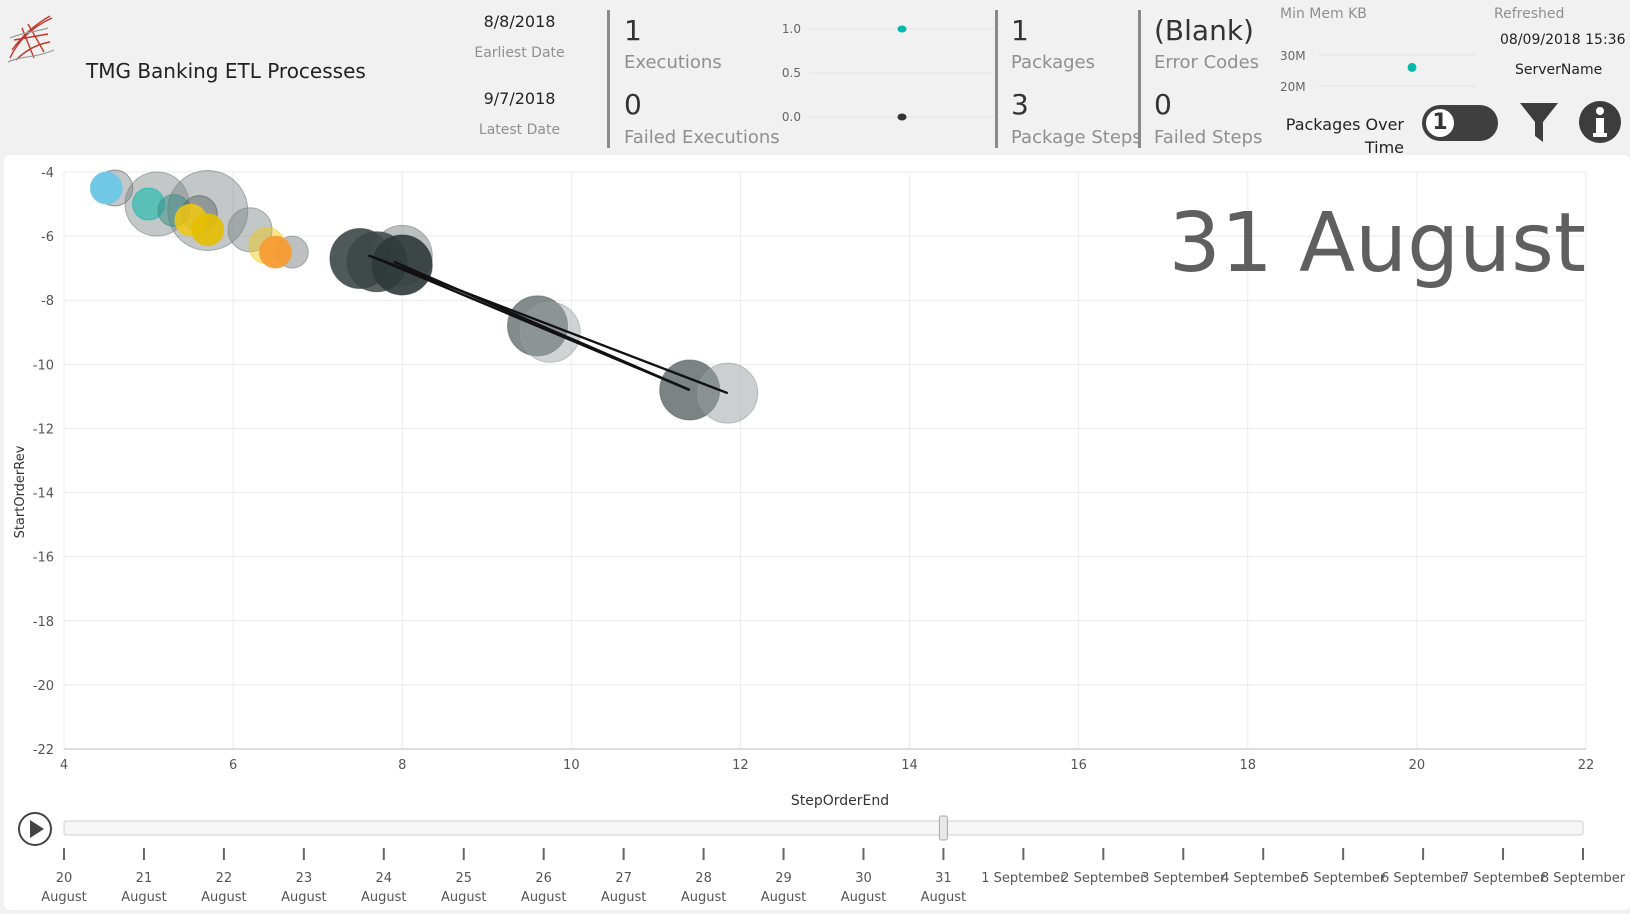 This screenshot has height=914, width=1630. Describe the element at coordinates (47, 173) in the screenshot. I see `y-tick-label: -4` at that location.